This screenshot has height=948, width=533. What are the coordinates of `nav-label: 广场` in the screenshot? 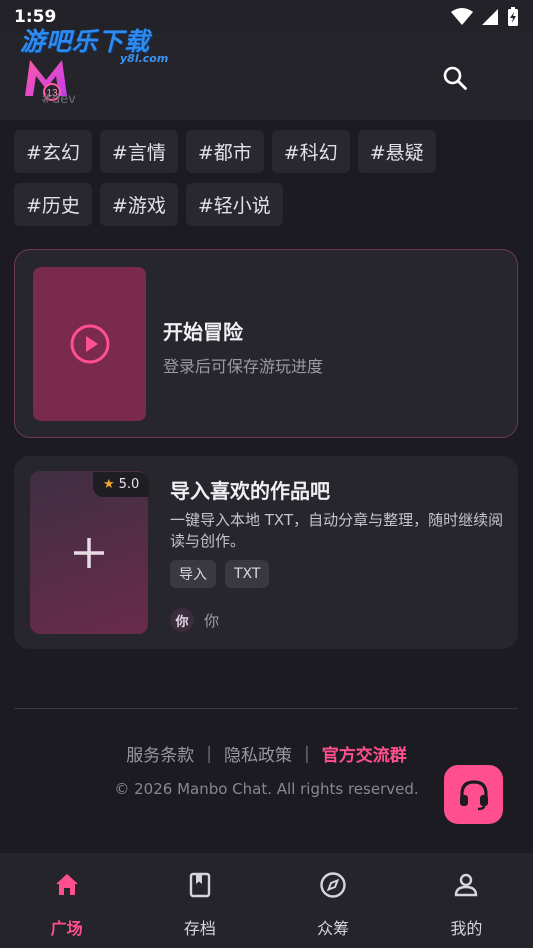 It's located at (66, 928).